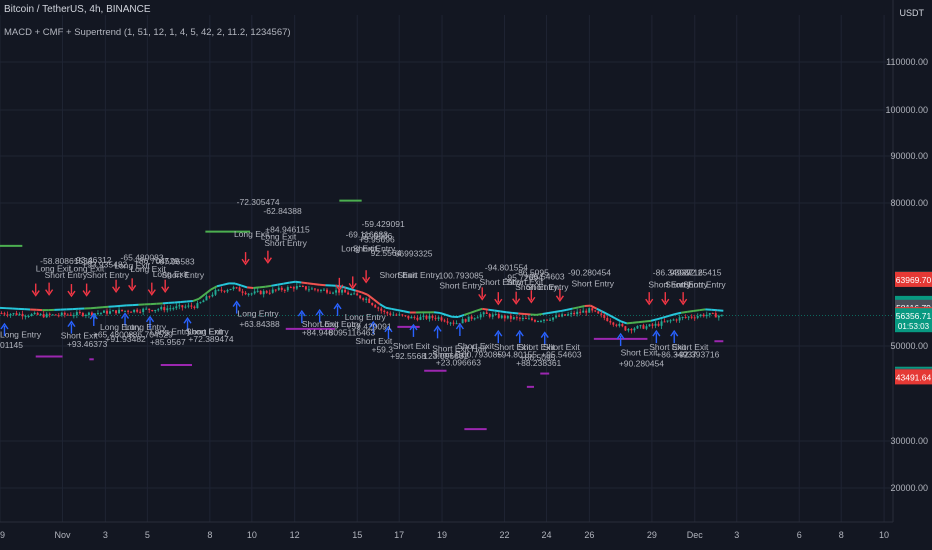 The image size is (932, 550). I want to click on symbol-title: Bitcoin / TetherUS, 4h, BINANCE, so click(77, 9).